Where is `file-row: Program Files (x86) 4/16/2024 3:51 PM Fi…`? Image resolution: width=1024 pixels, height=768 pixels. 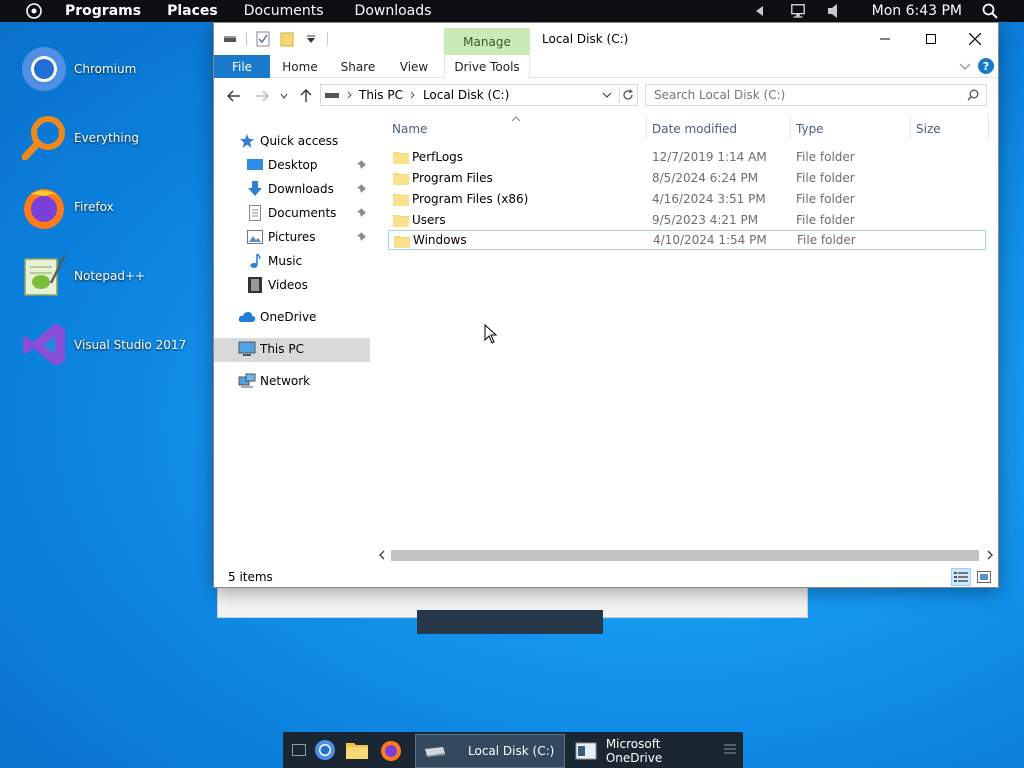 file-row: Program Files (x86) 4/16/2024 3:51 PM Fi… is located at coordinates (687, 199).